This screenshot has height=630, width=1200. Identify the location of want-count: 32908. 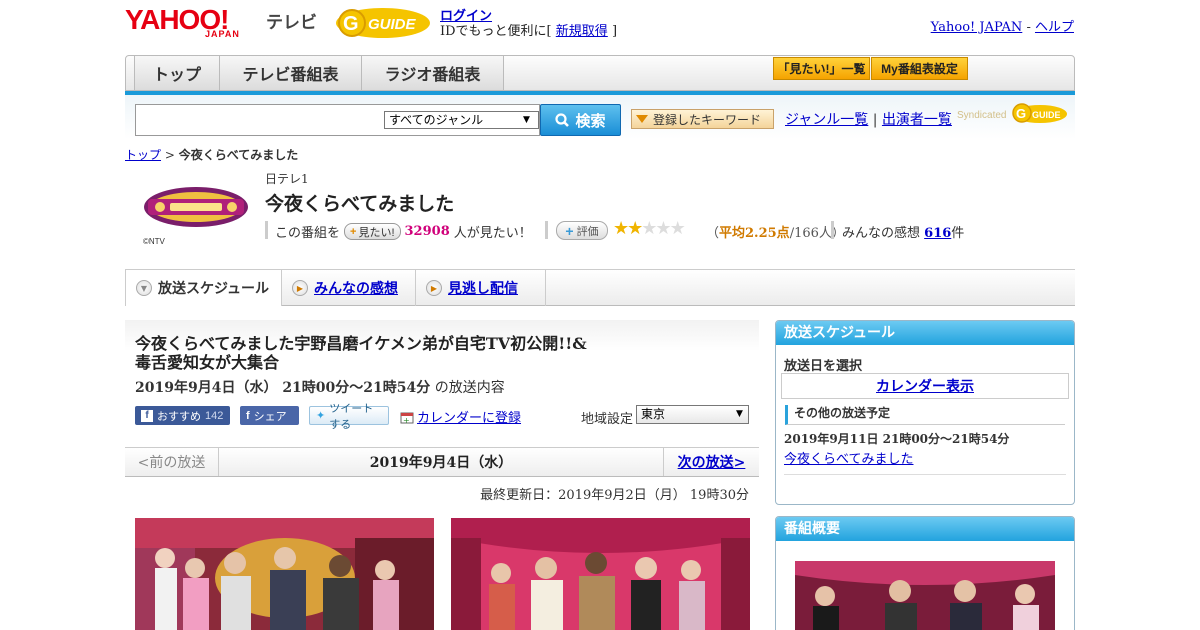
(427, 231).